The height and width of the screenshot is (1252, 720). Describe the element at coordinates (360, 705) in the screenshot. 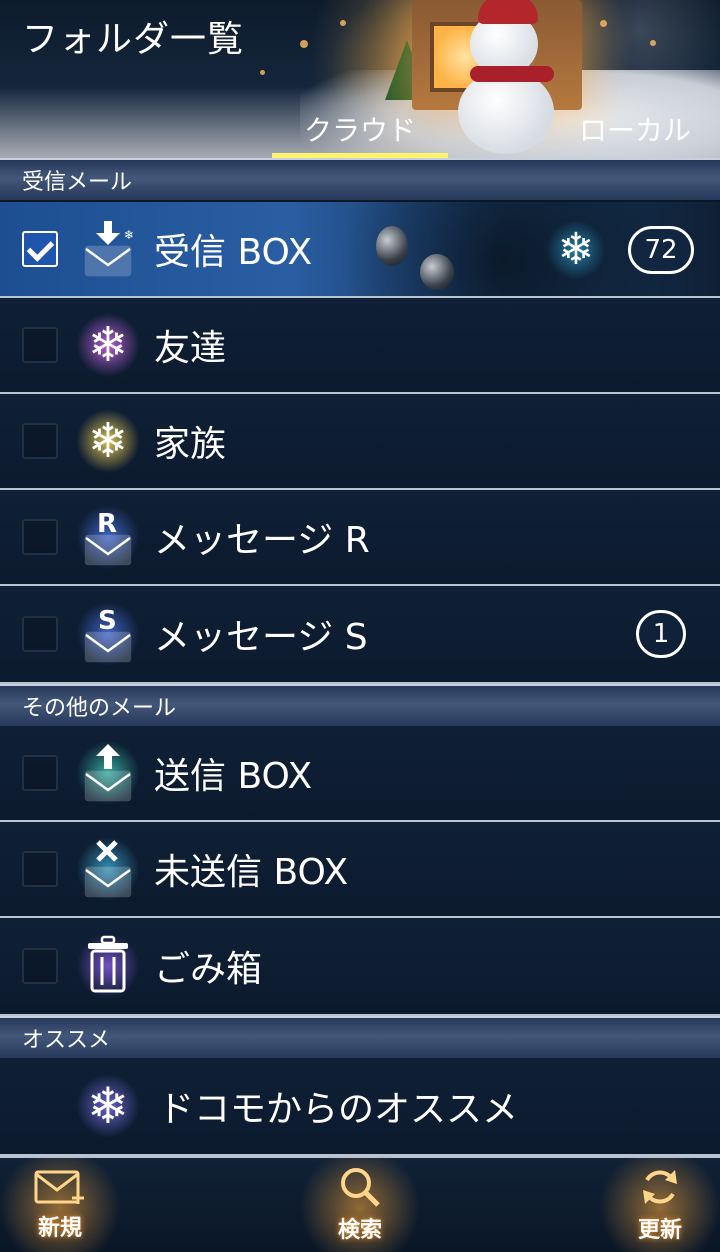

I see `section-header-other: その他のメール` at that location.